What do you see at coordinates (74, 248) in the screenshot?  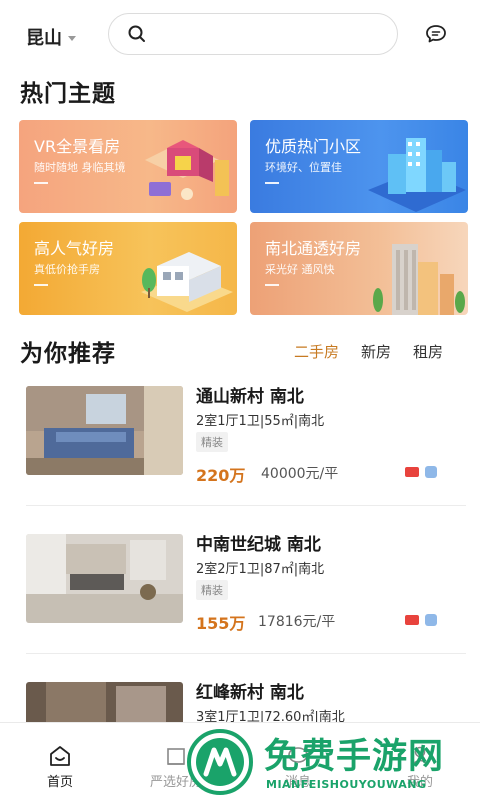 I see `topic-title: 高人气好房` at bounding box center [74, 248].